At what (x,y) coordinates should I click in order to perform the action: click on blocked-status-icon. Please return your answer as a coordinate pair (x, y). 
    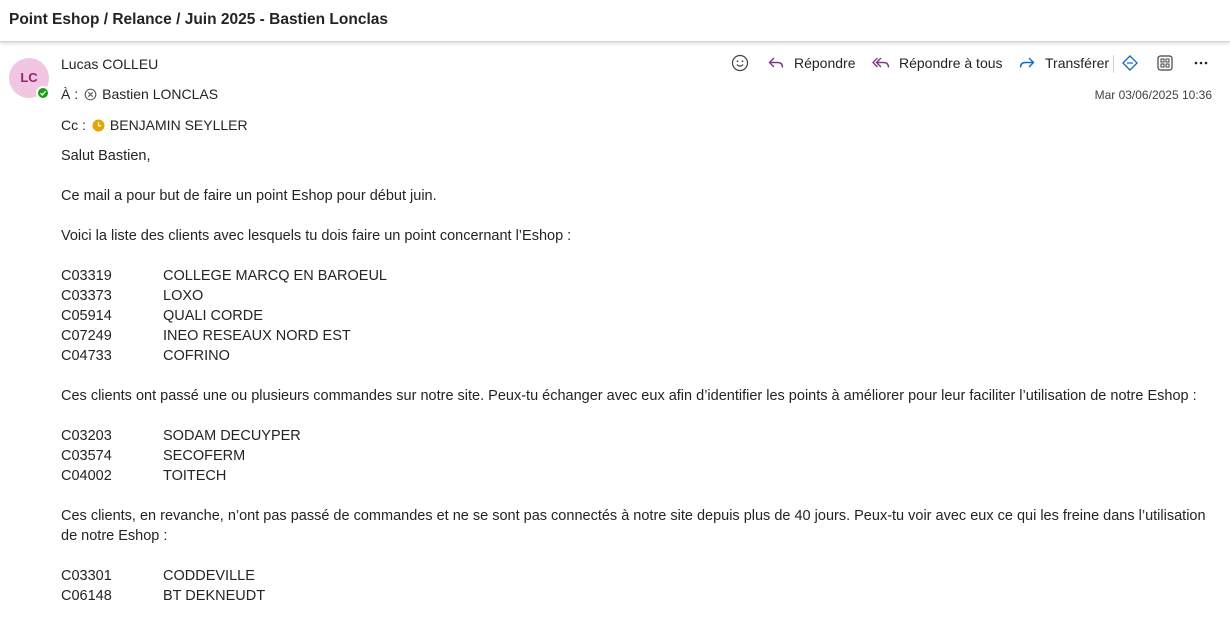
    Looking at the image, I should click on (90, 94).